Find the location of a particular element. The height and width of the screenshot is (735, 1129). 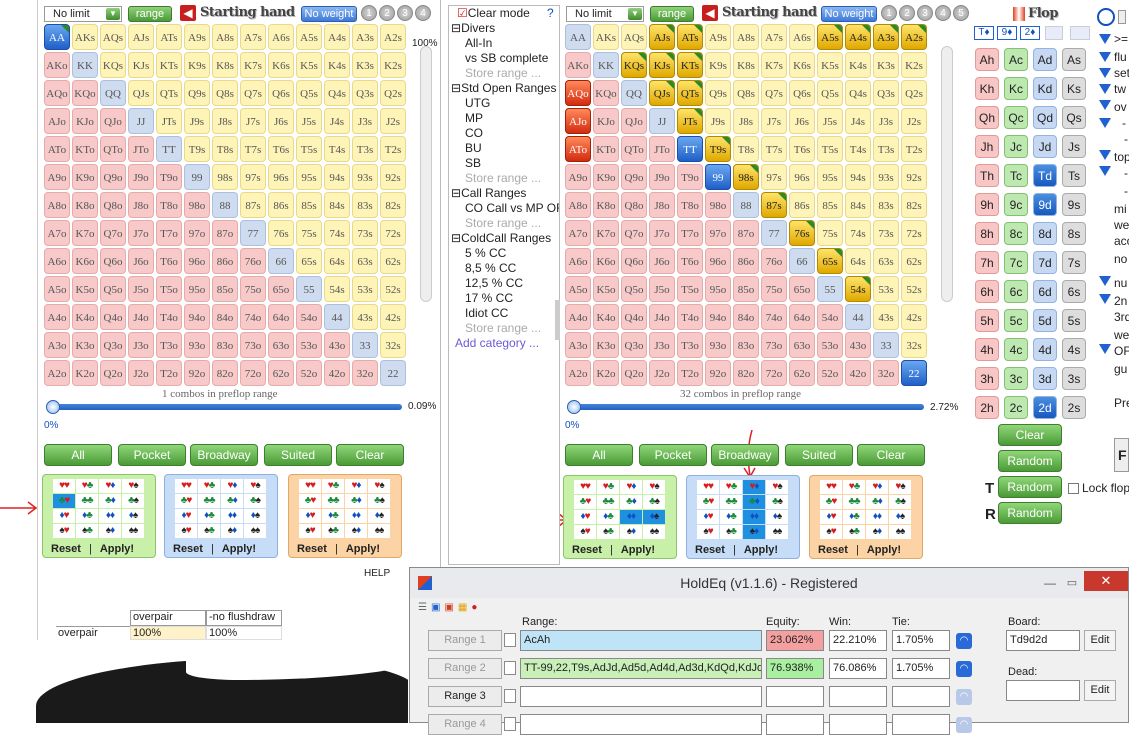

suit-combo-cell: ♣♥ is located at coordinates (64, 501).